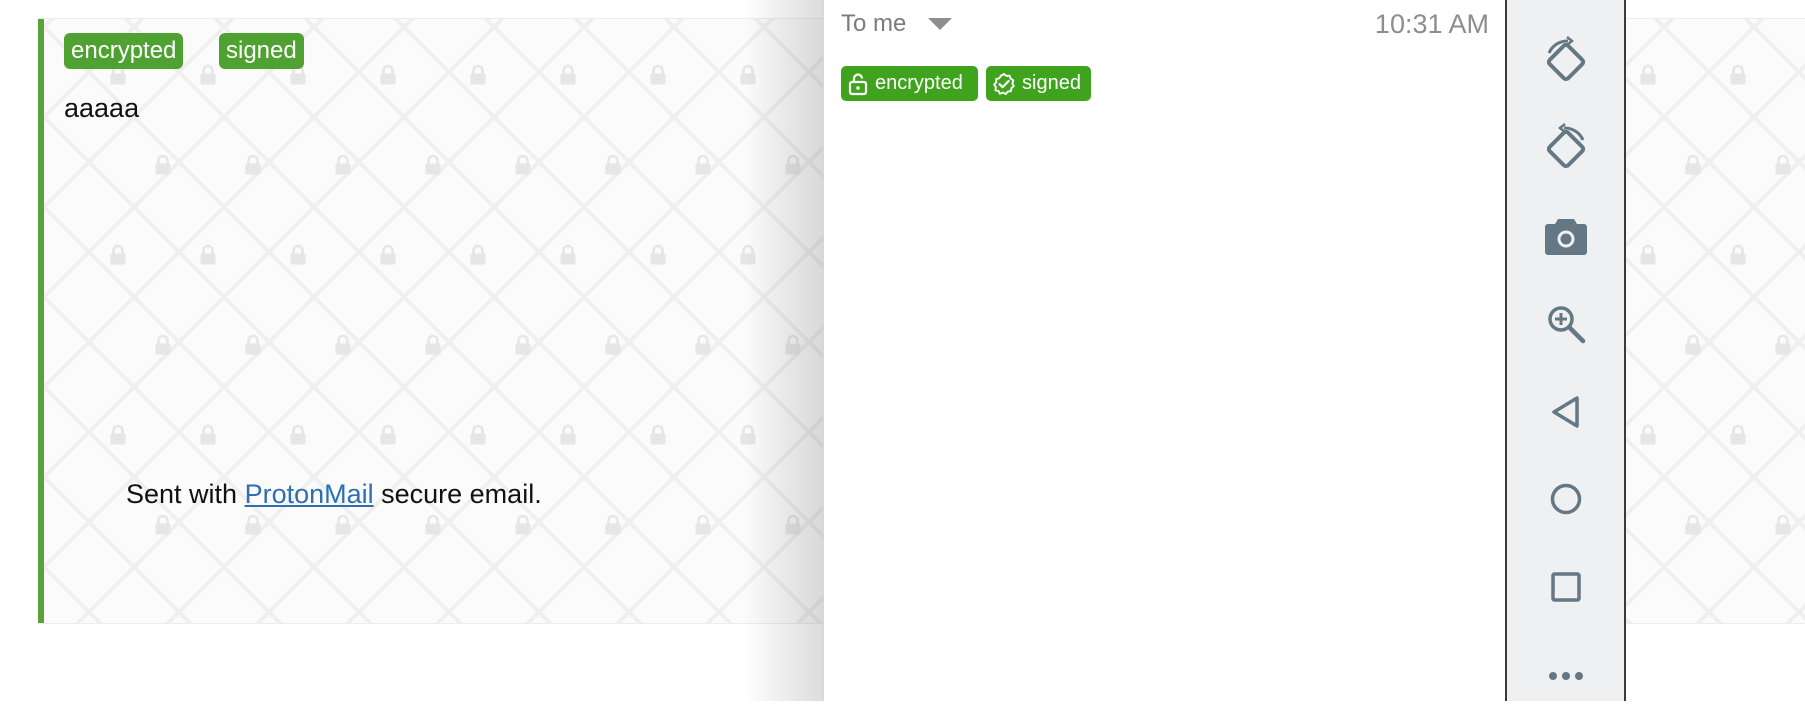 The width and height of the screenshot is (1805, 706). I want to click on protonmail-link: ProtonMail, so click(309, 494).